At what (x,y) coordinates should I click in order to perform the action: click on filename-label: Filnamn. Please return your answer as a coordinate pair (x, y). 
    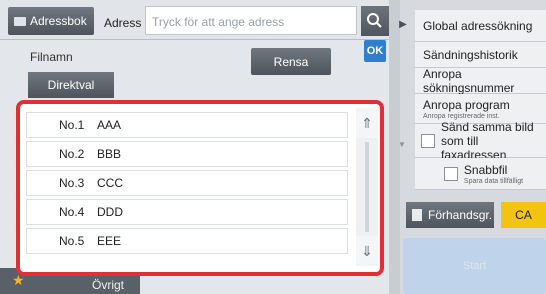
    Looking at the image, I should click on (51, 57).